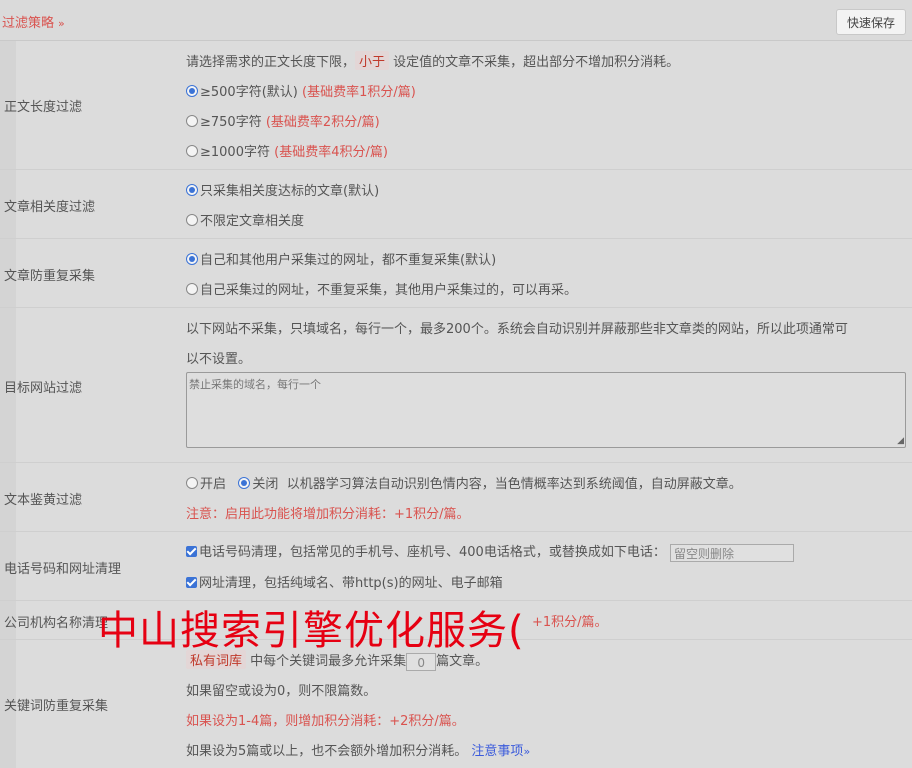  Describe the element at coordinates (255, 384) in the screenshot. I see `textarea-placeholder: 禁止采集的域名，每行一个` at that location.